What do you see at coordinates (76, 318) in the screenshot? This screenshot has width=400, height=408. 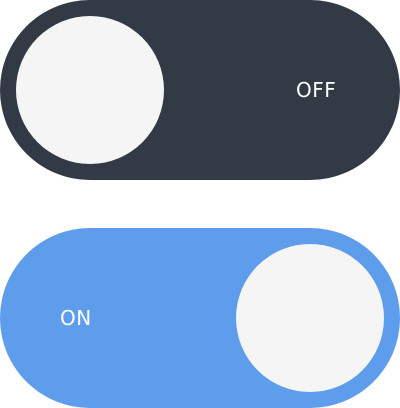 I see `toggle-label-on: ON` at bounding box center [76, 318].